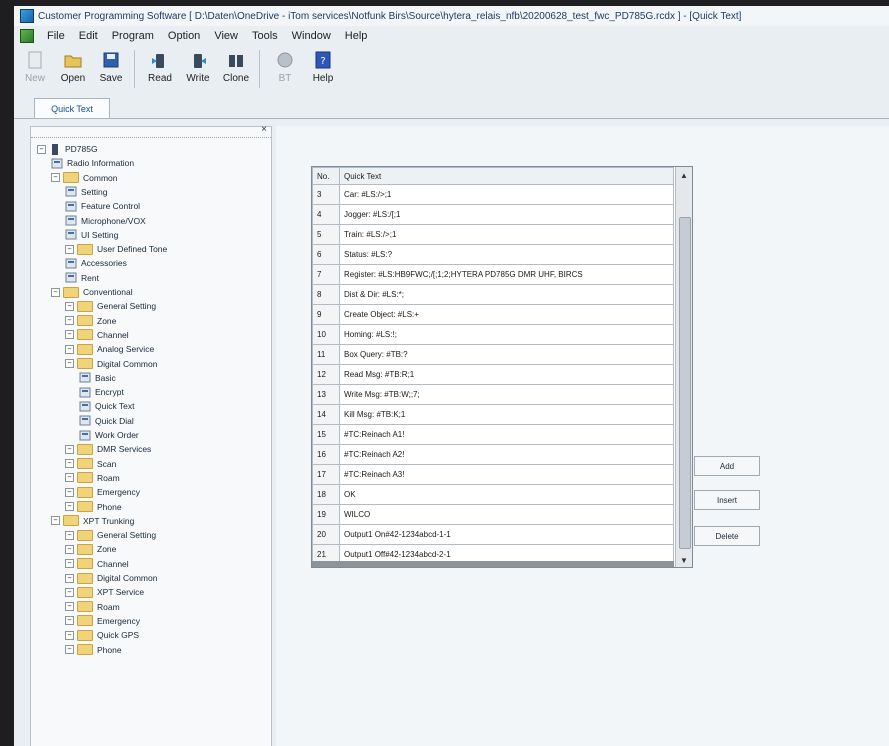 The image size is (889, 746). I want to click on table-row: 17 #TC:Reinach A3!, so click(493, 474).